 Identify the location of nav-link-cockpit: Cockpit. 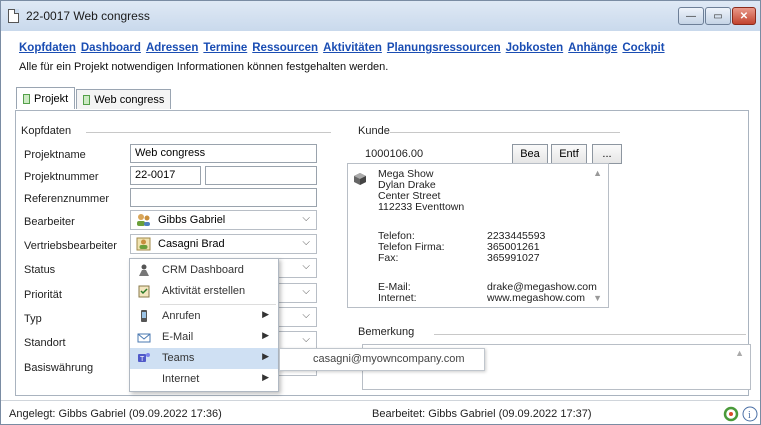
(643, 48).